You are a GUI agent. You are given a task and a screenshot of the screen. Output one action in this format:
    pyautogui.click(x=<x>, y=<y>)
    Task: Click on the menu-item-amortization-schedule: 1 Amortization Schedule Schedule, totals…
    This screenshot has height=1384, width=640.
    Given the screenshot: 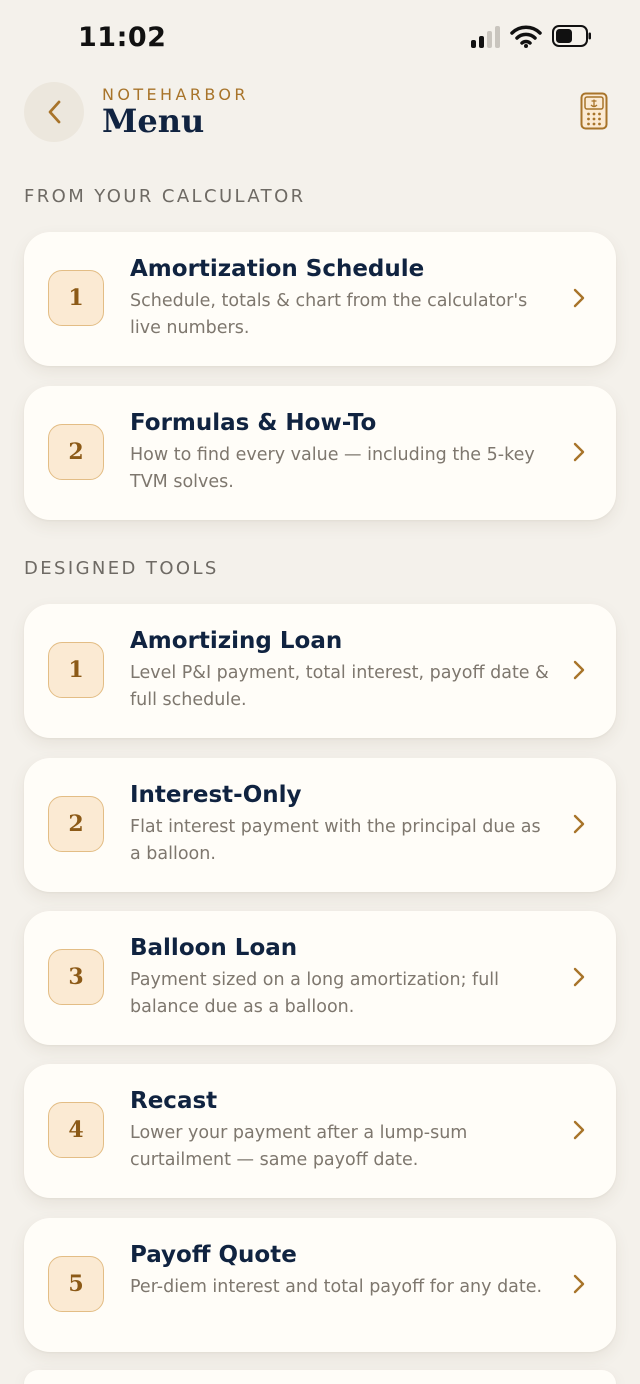 What is the action you would take?
    pyautogui.click(x=320, y=299)
    